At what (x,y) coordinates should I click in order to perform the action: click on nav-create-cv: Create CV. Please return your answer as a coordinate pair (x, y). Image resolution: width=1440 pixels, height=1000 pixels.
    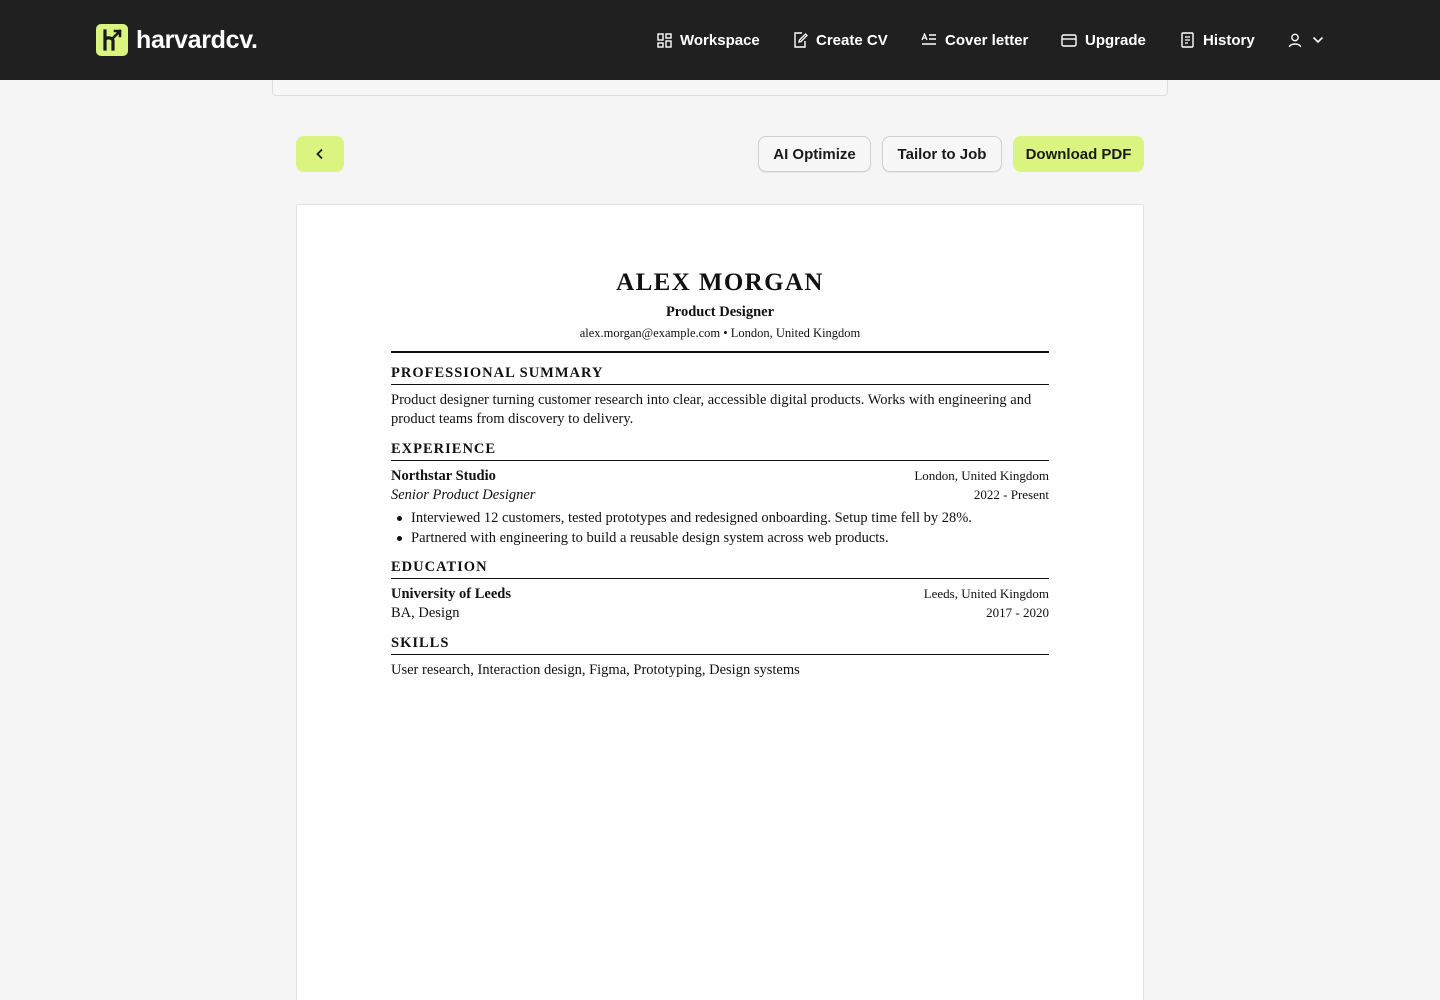
    Looking at the image, I should click on (840, 40).